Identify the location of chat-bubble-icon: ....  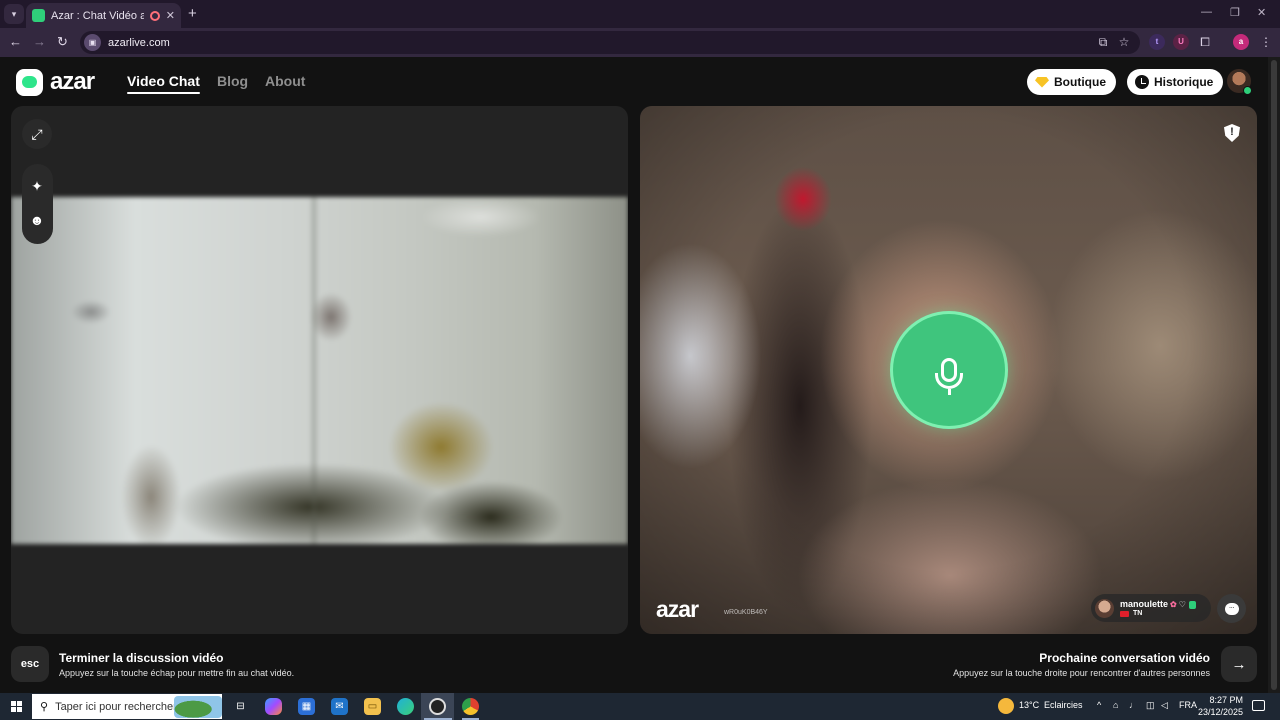
(1231, 608).